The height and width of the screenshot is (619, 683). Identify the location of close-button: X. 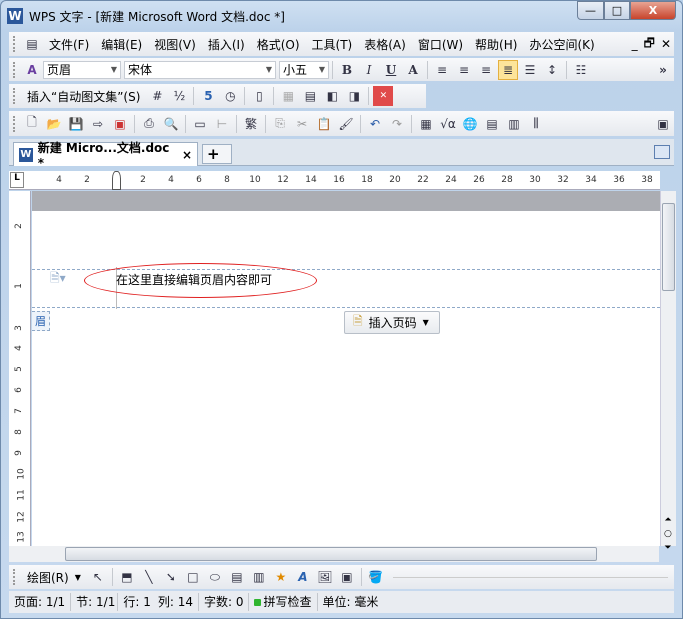
(653, 10).